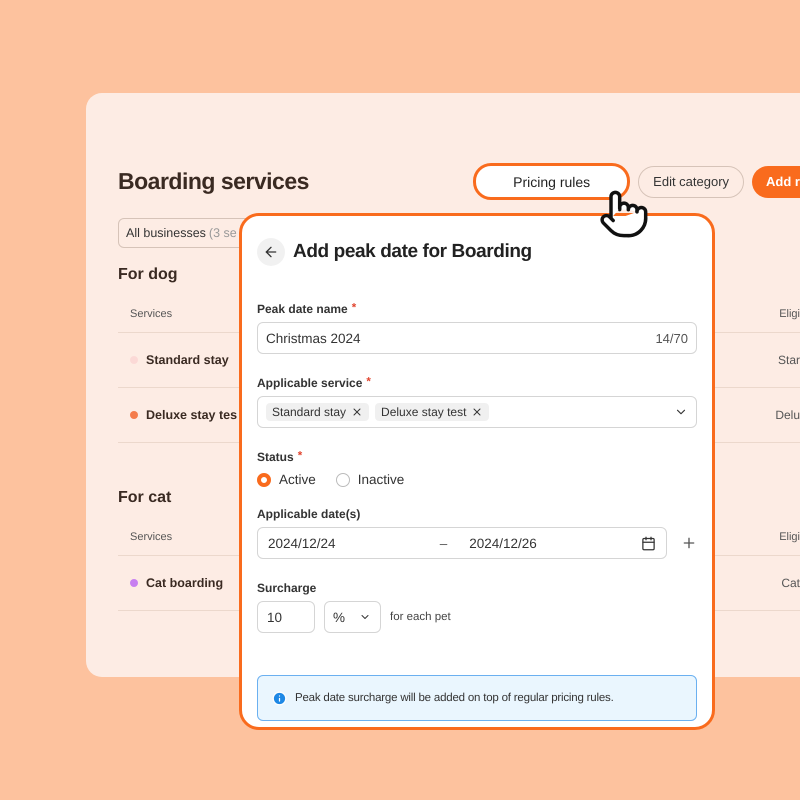 This screenshot has width=800, height=800. Describe the element at coordinates (477, 338) in the screenshot. I see `name-input: Christmas 2024 14/70` at that location.